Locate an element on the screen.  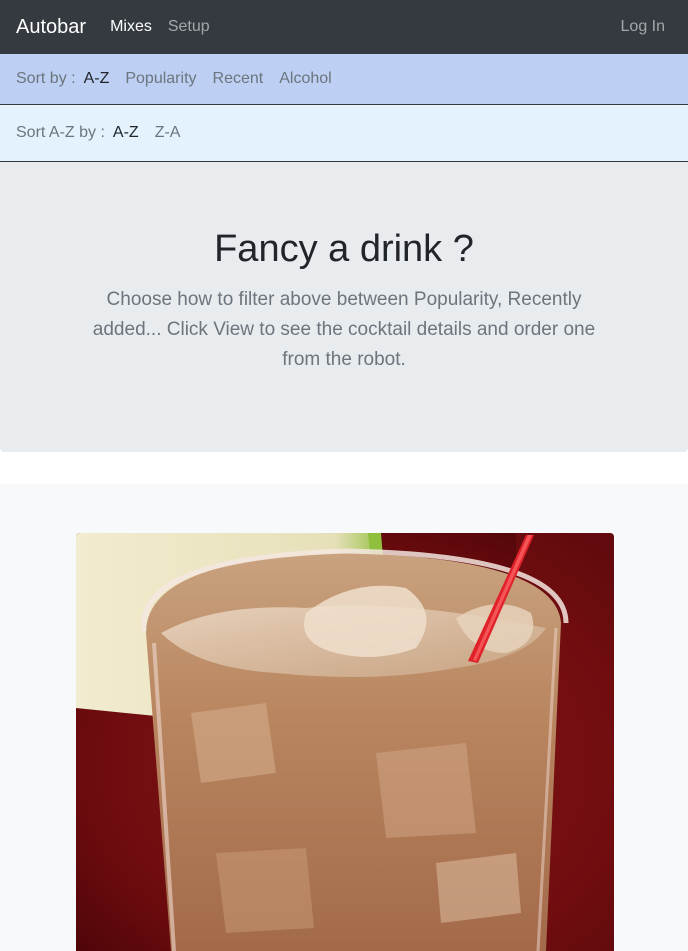
sort-order-a-z: A-Z is located at coordinates (126, 133).